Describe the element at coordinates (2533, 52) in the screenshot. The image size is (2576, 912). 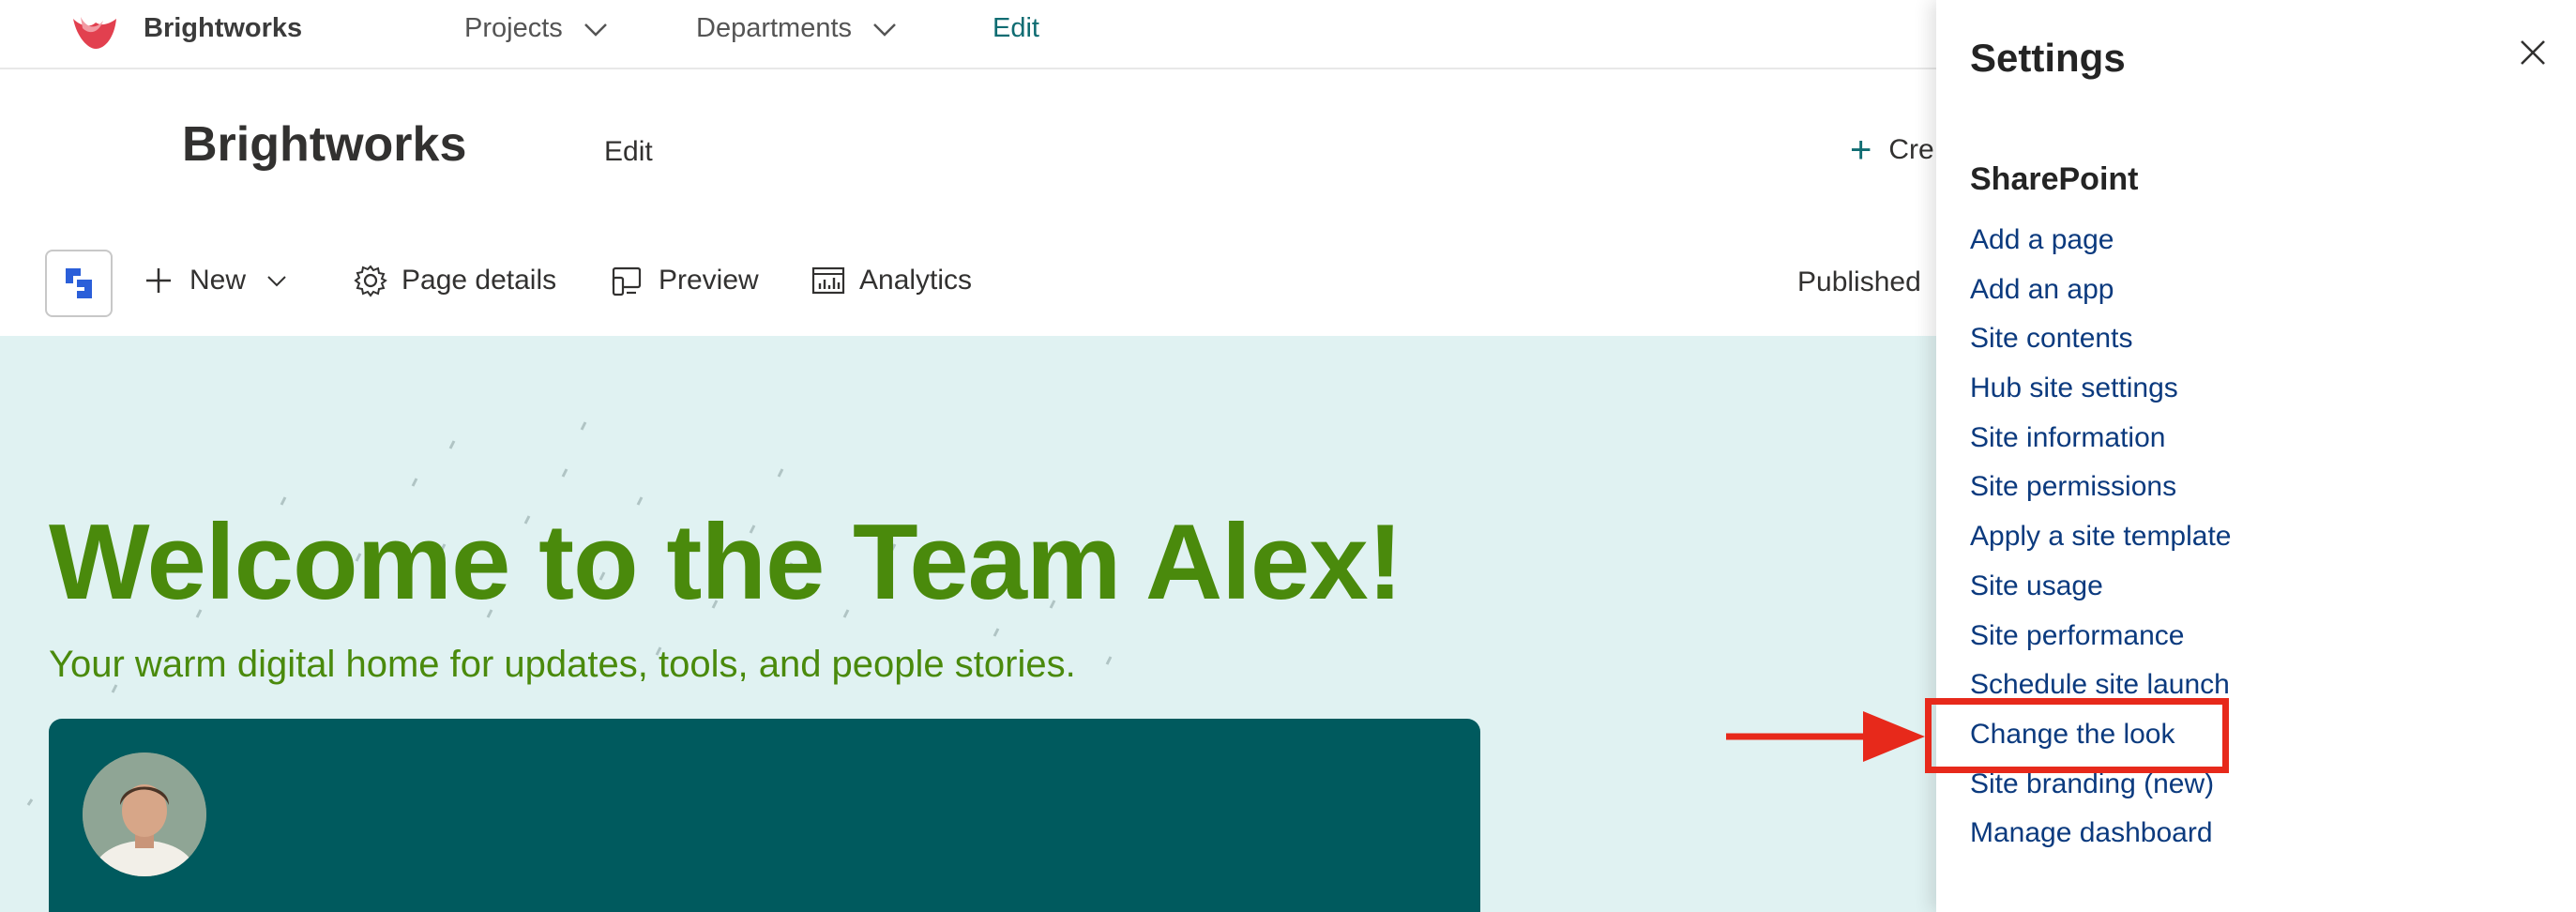
I see `close-icon` at that location.